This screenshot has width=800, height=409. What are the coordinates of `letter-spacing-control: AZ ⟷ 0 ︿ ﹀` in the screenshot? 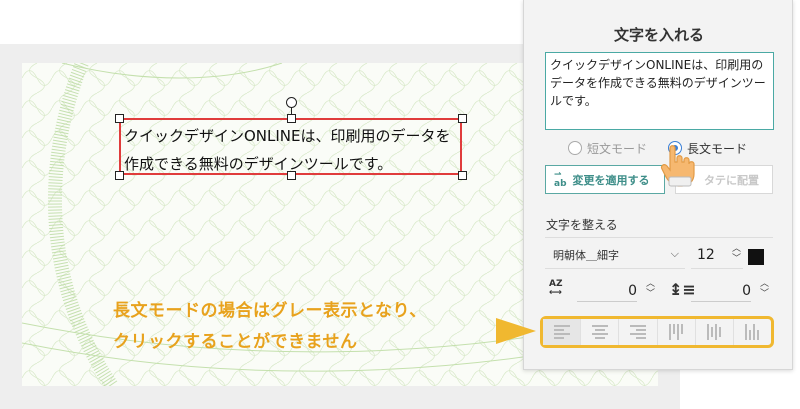 It's located at (602, 291).